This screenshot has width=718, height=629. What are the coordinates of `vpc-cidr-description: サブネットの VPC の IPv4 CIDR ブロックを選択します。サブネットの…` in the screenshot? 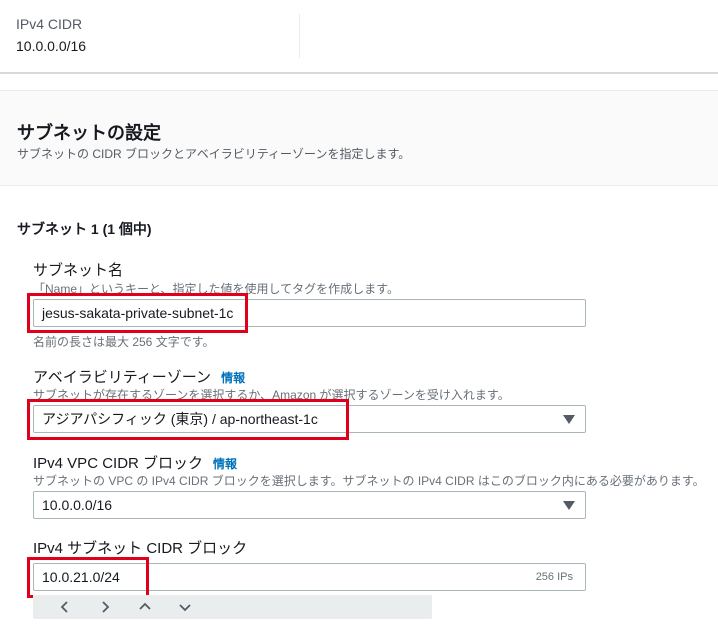 It's located at (369, 481).